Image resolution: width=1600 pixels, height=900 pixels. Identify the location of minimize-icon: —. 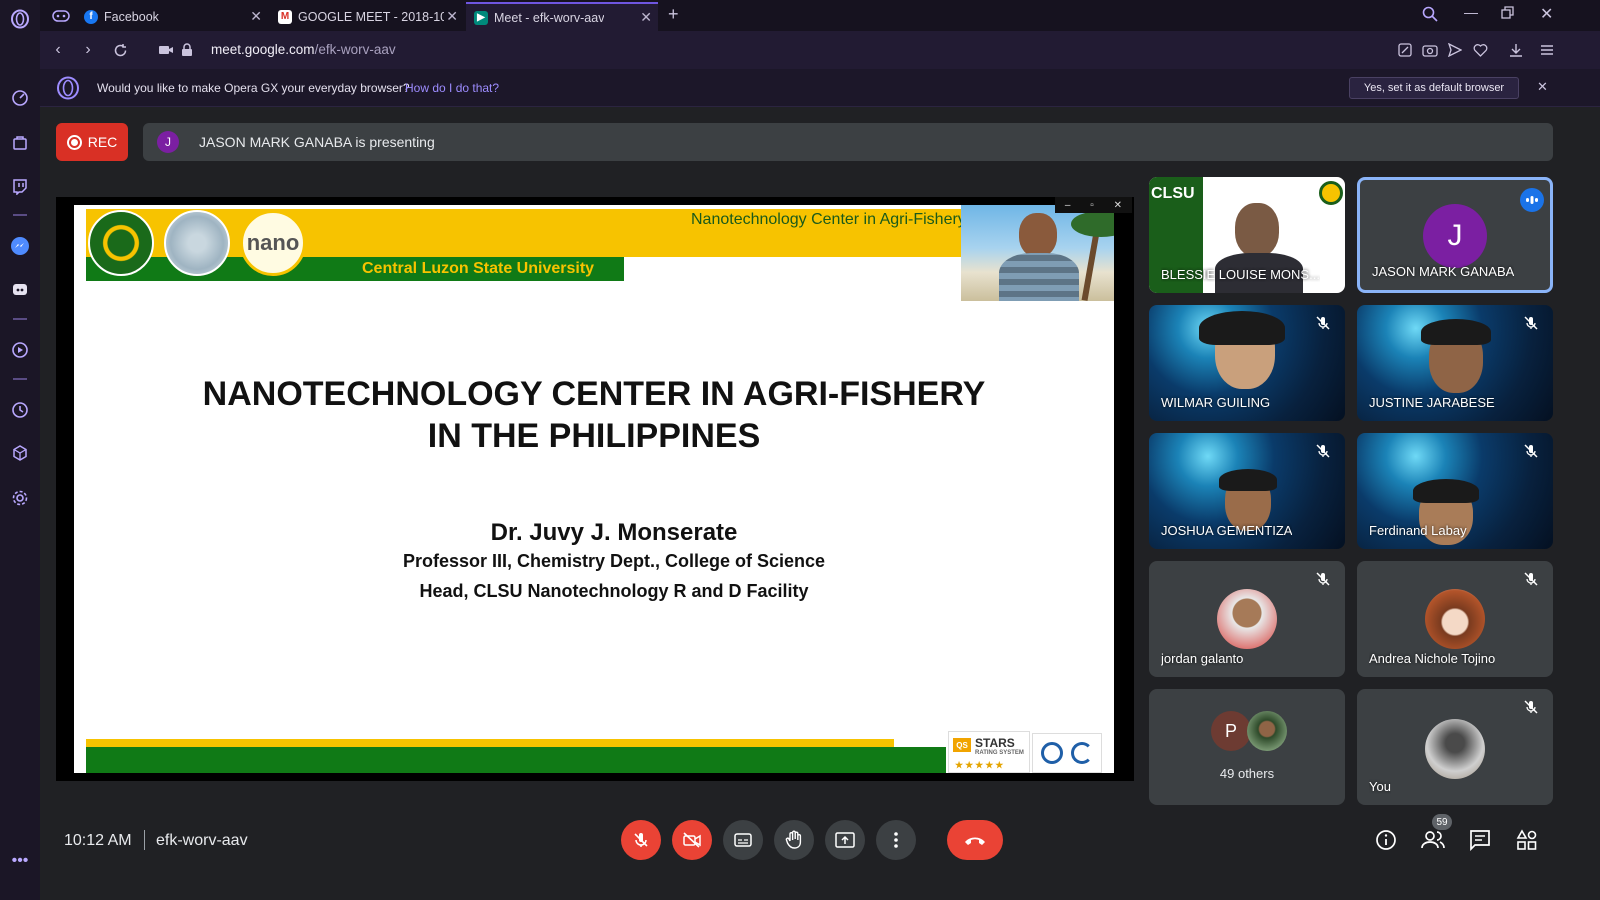
(1471, 12).